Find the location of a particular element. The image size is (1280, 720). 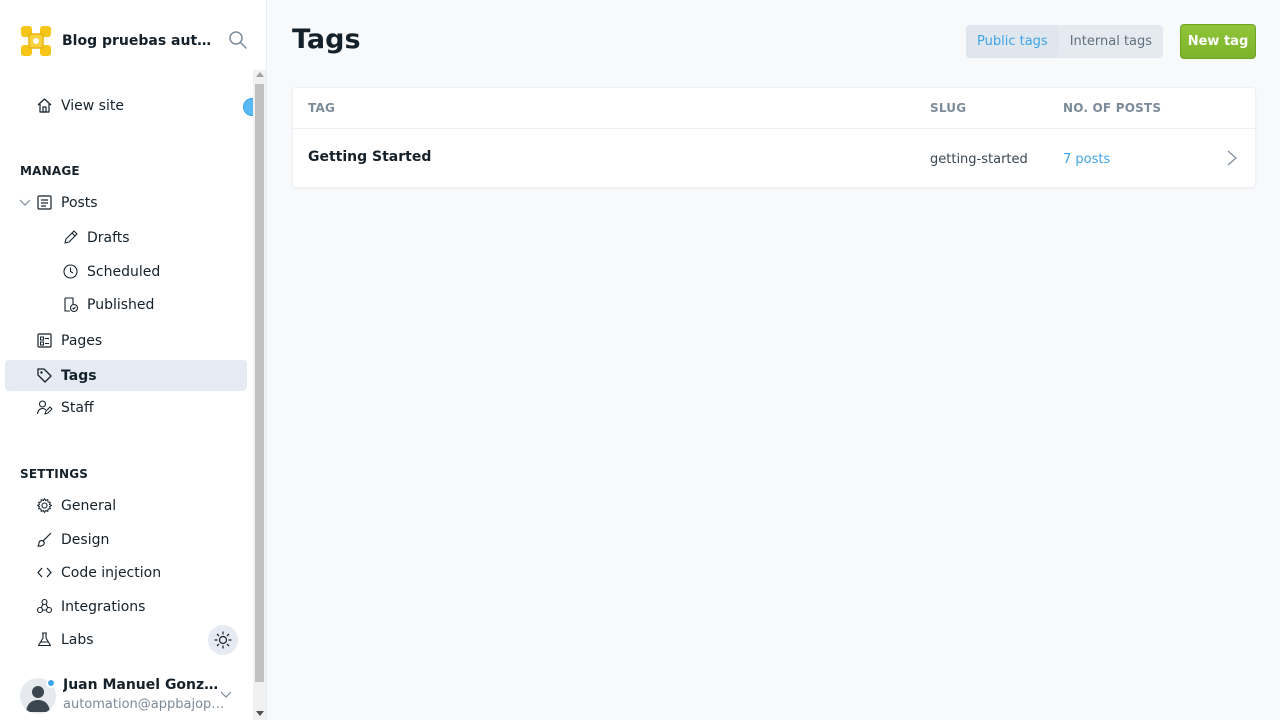

nav-code-injection: Code injection is located at coordinates (126, 572).